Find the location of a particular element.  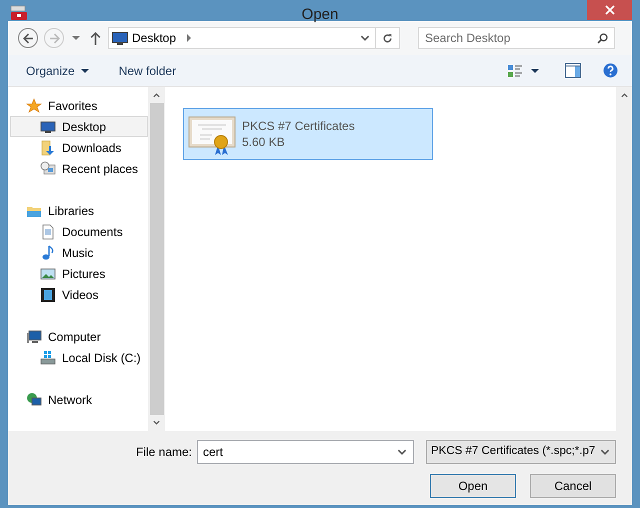

file-item: PKCS #7 Certificates 5.60 KB is located at coordinates (308, 134).